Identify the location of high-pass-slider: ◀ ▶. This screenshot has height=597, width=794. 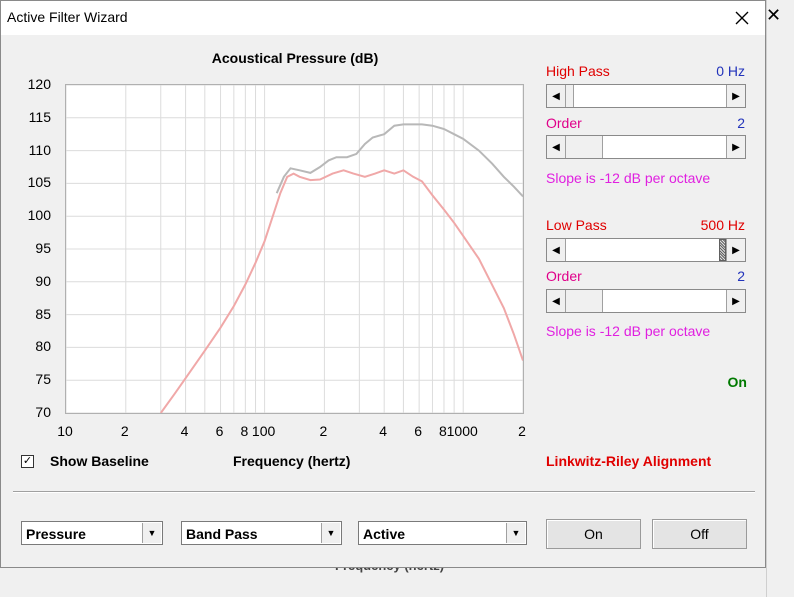
(646, 96).